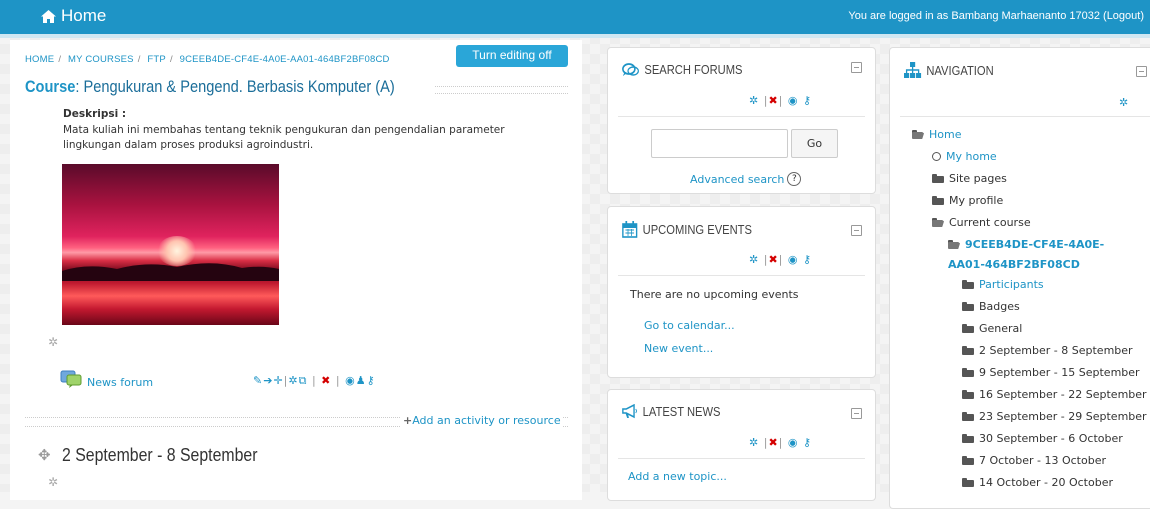 The width and height of the screenshot is (1150, 509). I want to click on course-image, so click(170, 244).